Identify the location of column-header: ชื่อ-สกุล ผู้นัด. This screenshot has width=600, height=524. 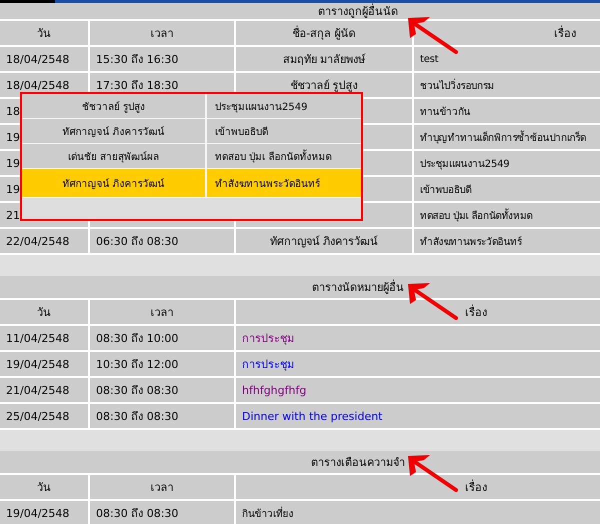
(324, 33).